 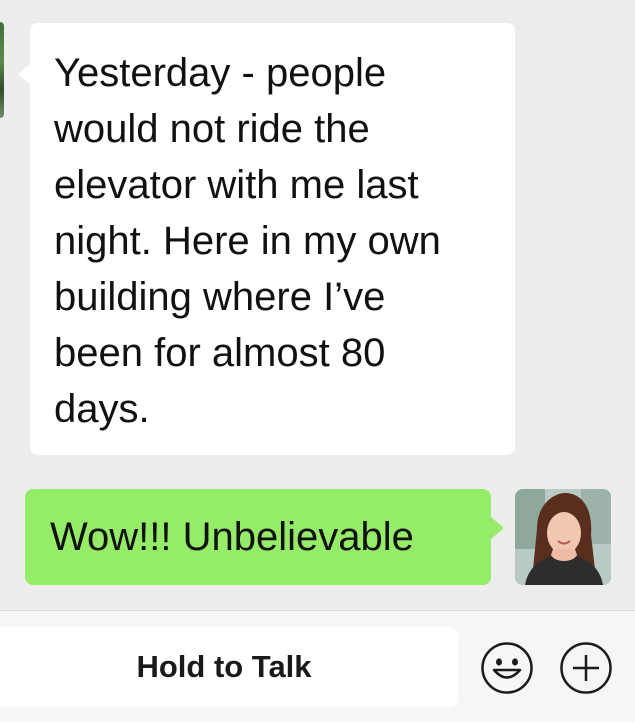 What do you see at coordinates (229, 667) in the screenshot?
I see `hold-to-talk-button: Hold to Talk` at bounding box center [229, 667].